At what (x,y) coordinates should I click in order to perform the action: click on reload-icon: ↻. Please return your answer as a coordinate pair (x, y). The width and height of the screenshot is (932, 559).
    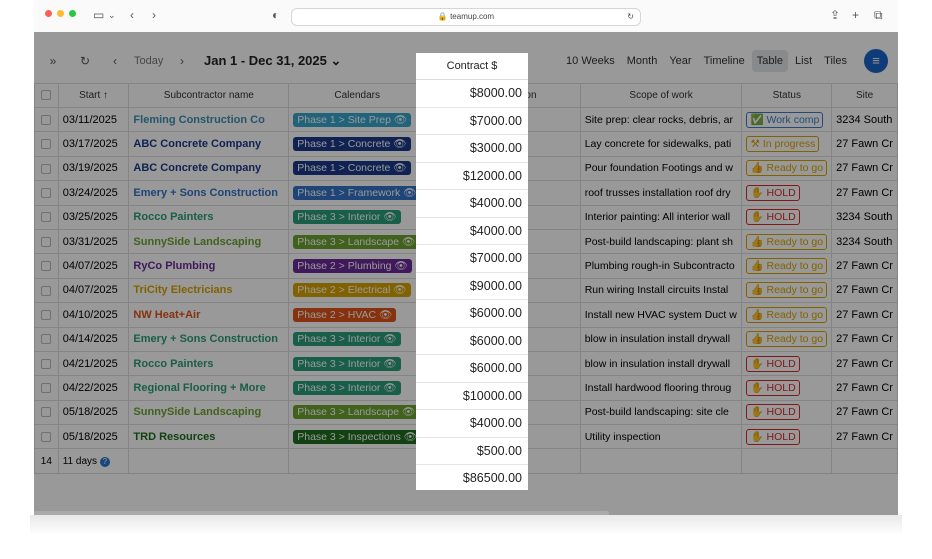
    Looking at the image, I should click on (630, 17).